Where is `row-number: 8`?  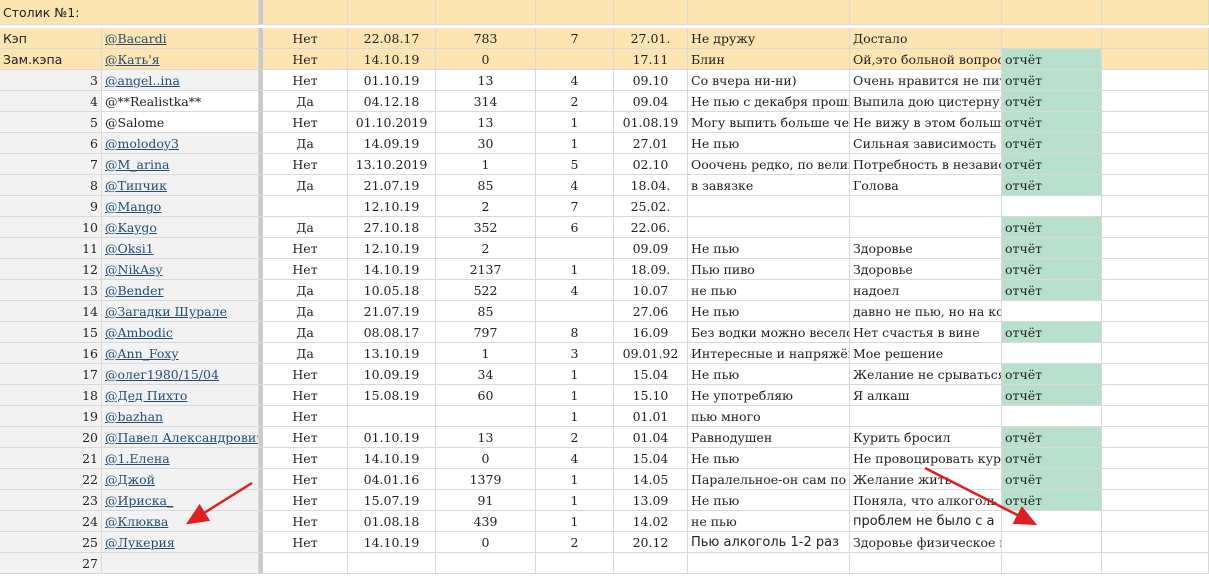 row-number: 8 is located at coordinates (51, 185).